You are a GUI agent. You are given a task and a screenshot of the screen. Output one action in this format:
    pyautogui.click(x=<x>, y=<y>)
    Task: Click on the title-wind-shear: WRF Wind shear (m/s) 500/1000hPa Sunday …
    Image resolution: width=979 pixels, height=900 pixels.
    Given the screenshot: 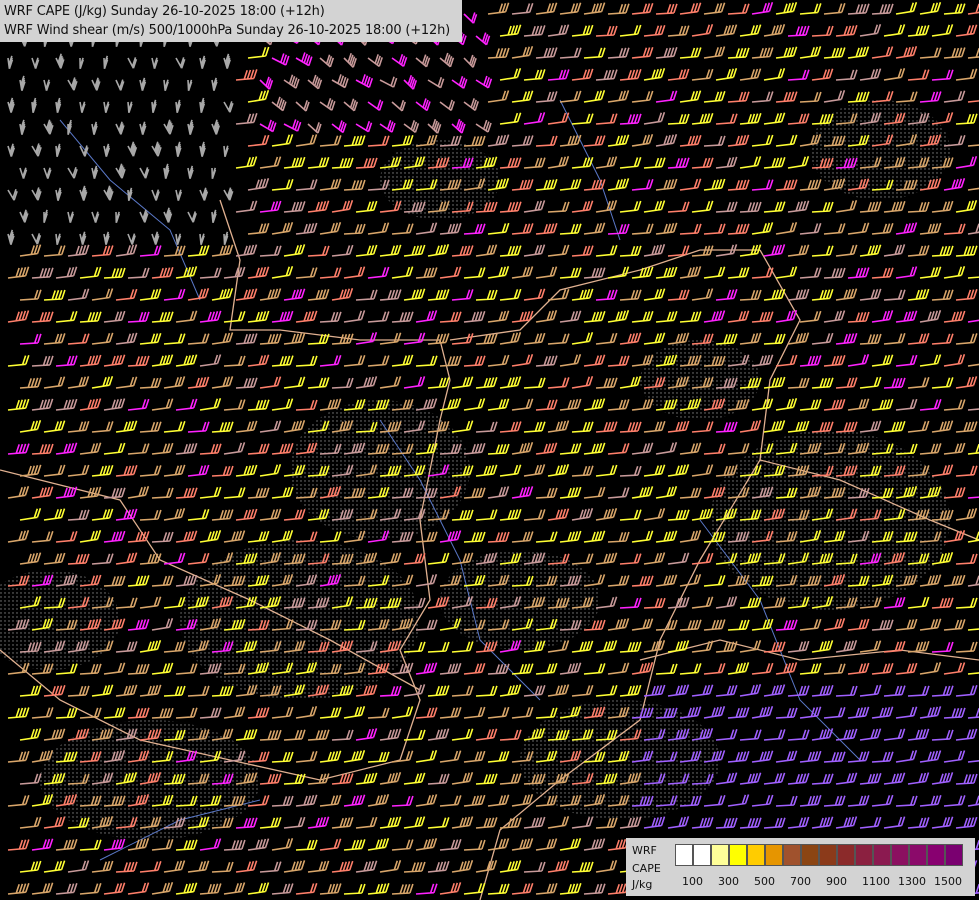 What is the action you would take?
    pyautogui.click(x=227, y=30)
    